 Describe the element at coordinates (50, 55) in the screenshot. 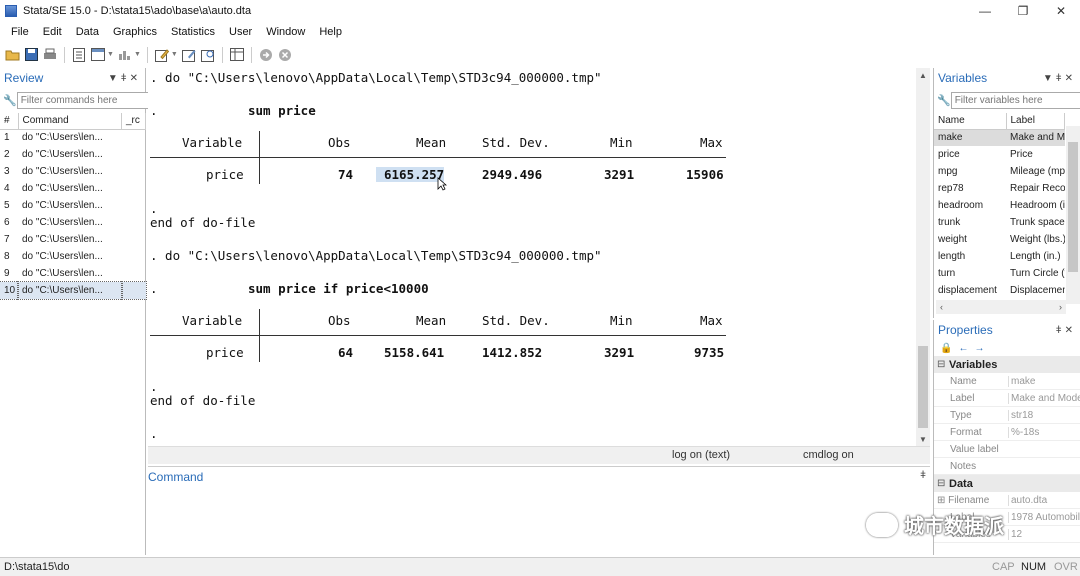

I see `print-icon` at that location.